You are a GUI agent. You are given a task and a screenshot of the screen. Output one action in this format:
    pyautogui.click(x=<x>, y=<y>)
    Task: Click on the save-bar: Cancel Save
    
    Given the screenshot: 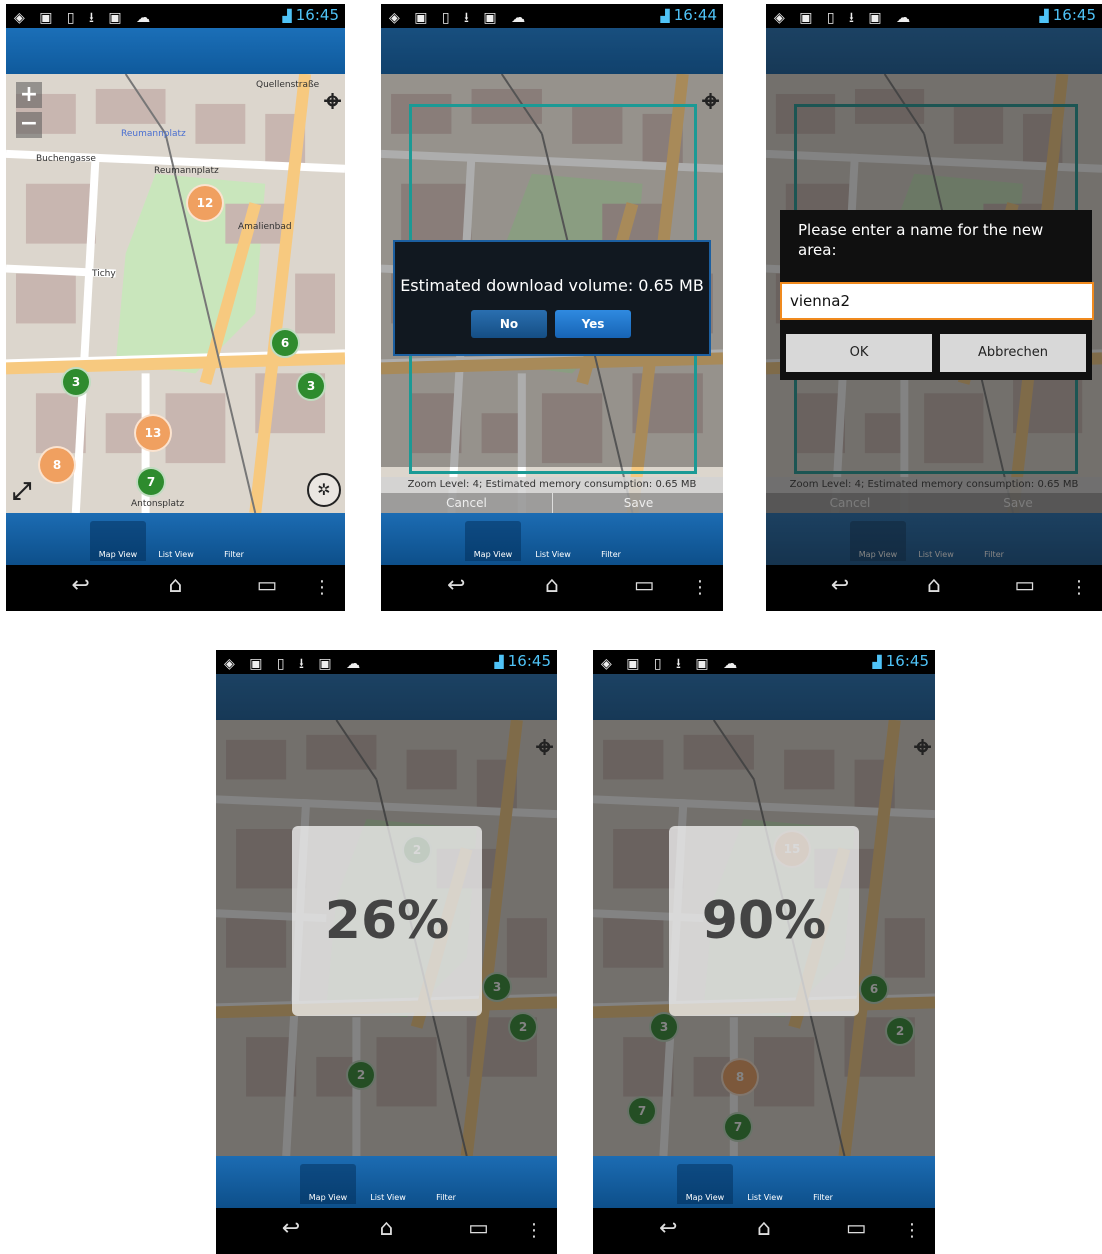 What is the action you would take?
    pyautogui.click(x=552, y=503)
    